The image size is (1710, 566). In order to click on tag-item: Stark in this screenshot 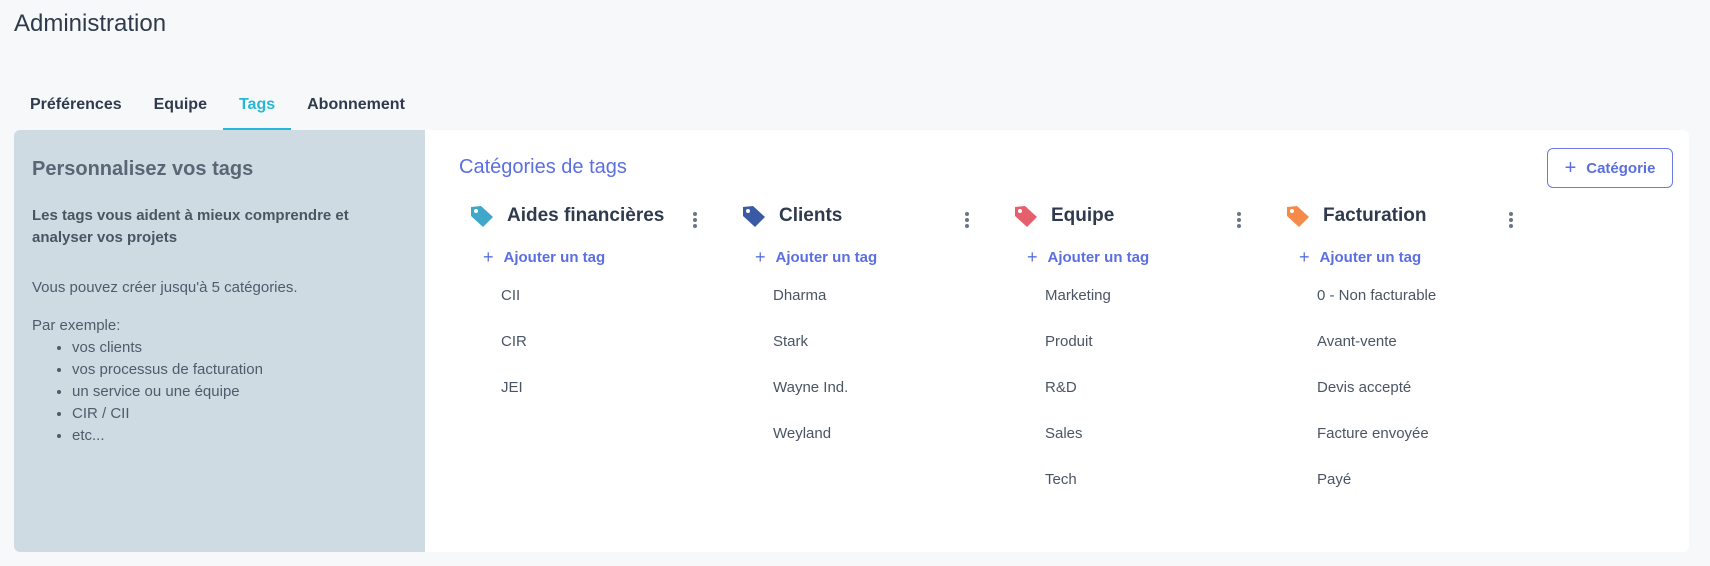, I will do `click(893, 355)`.